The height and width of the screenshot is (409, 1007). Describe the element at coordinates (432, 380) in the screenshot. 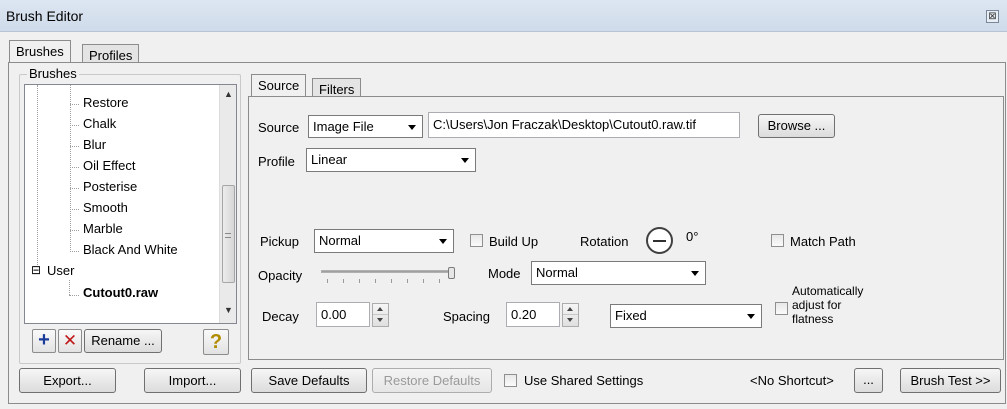

I see `restore-defaults-button: Restore Defaults` at that location.